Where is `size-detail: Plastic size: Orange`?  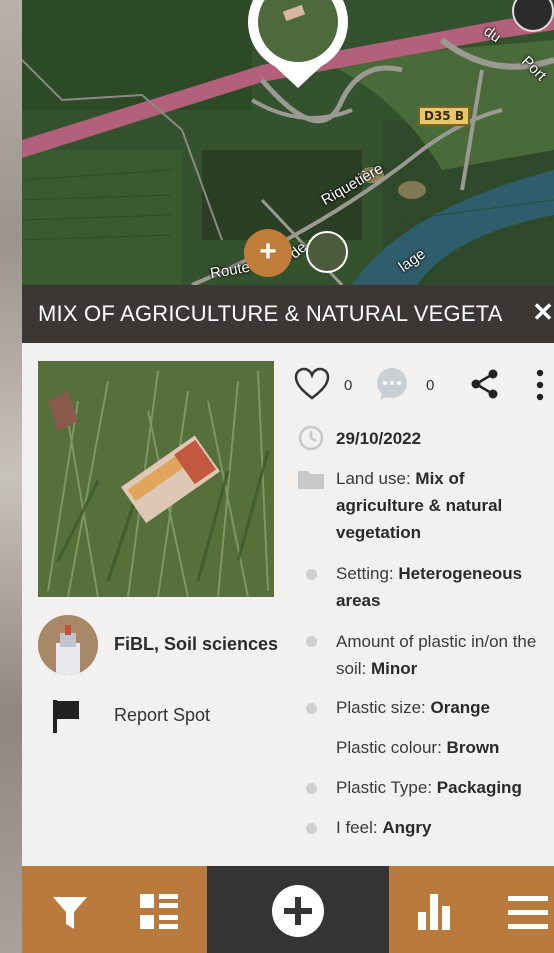
size-detail: Plastic size: Orange is located at coordinates (445, 707).